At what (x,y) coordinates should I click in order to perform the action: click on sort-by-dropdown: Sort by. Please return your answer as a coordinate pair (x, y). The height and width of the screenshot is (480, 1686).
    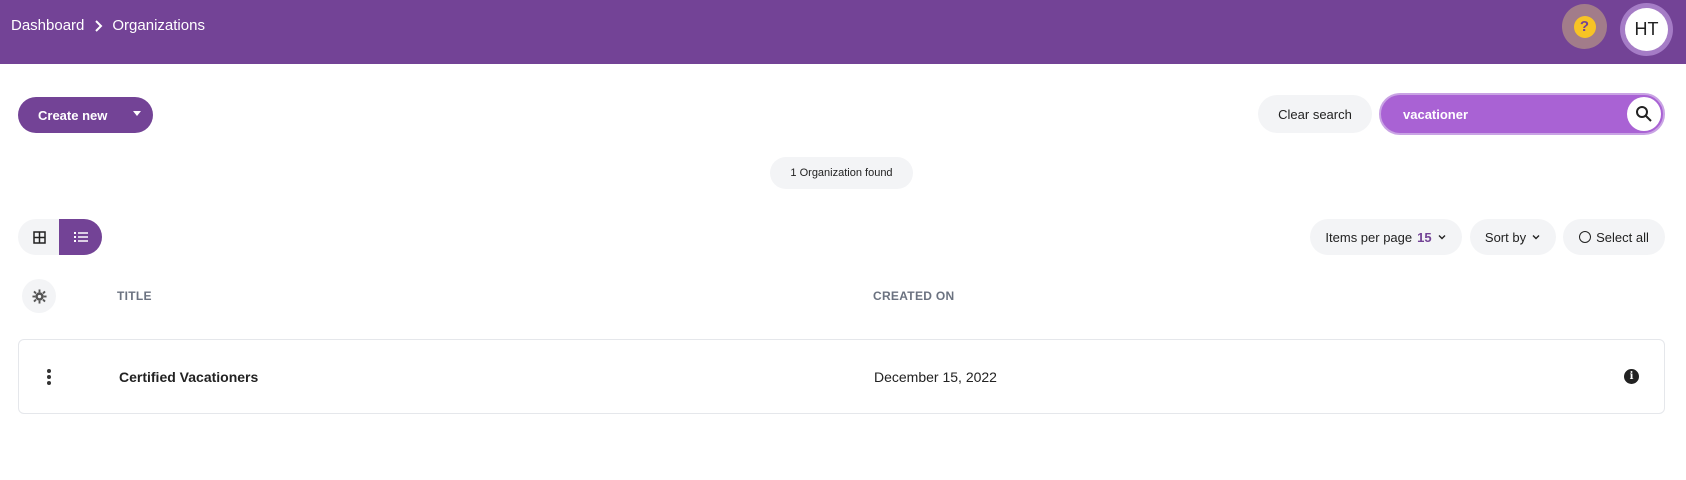
    Looking at the image, I should click on (1513, 237).